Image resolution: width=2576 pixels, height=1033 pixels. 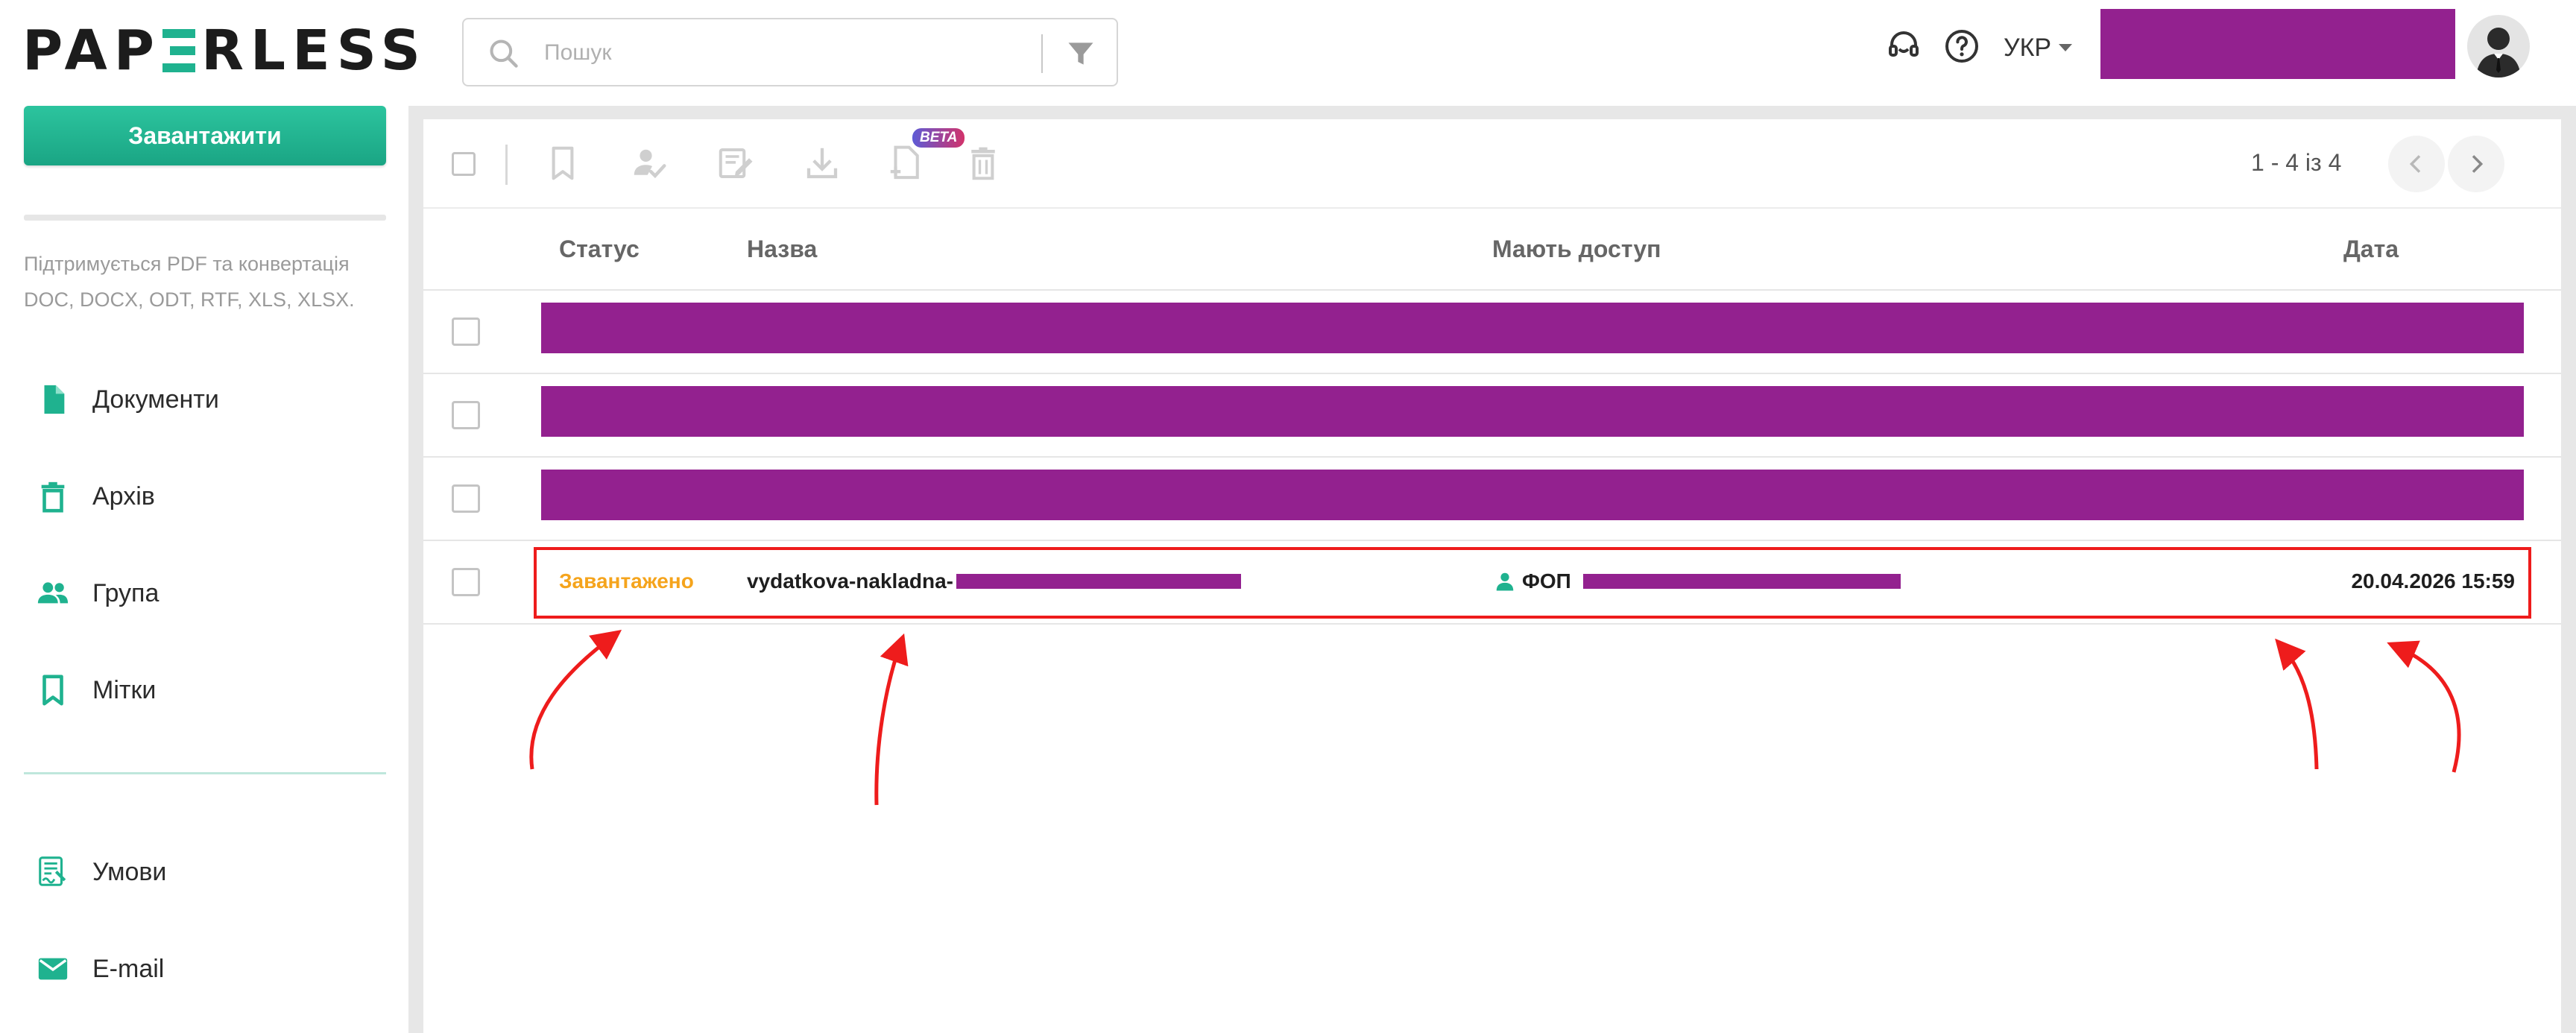 I want to click on language-selector: УКР, so click(x=2038, y=48).